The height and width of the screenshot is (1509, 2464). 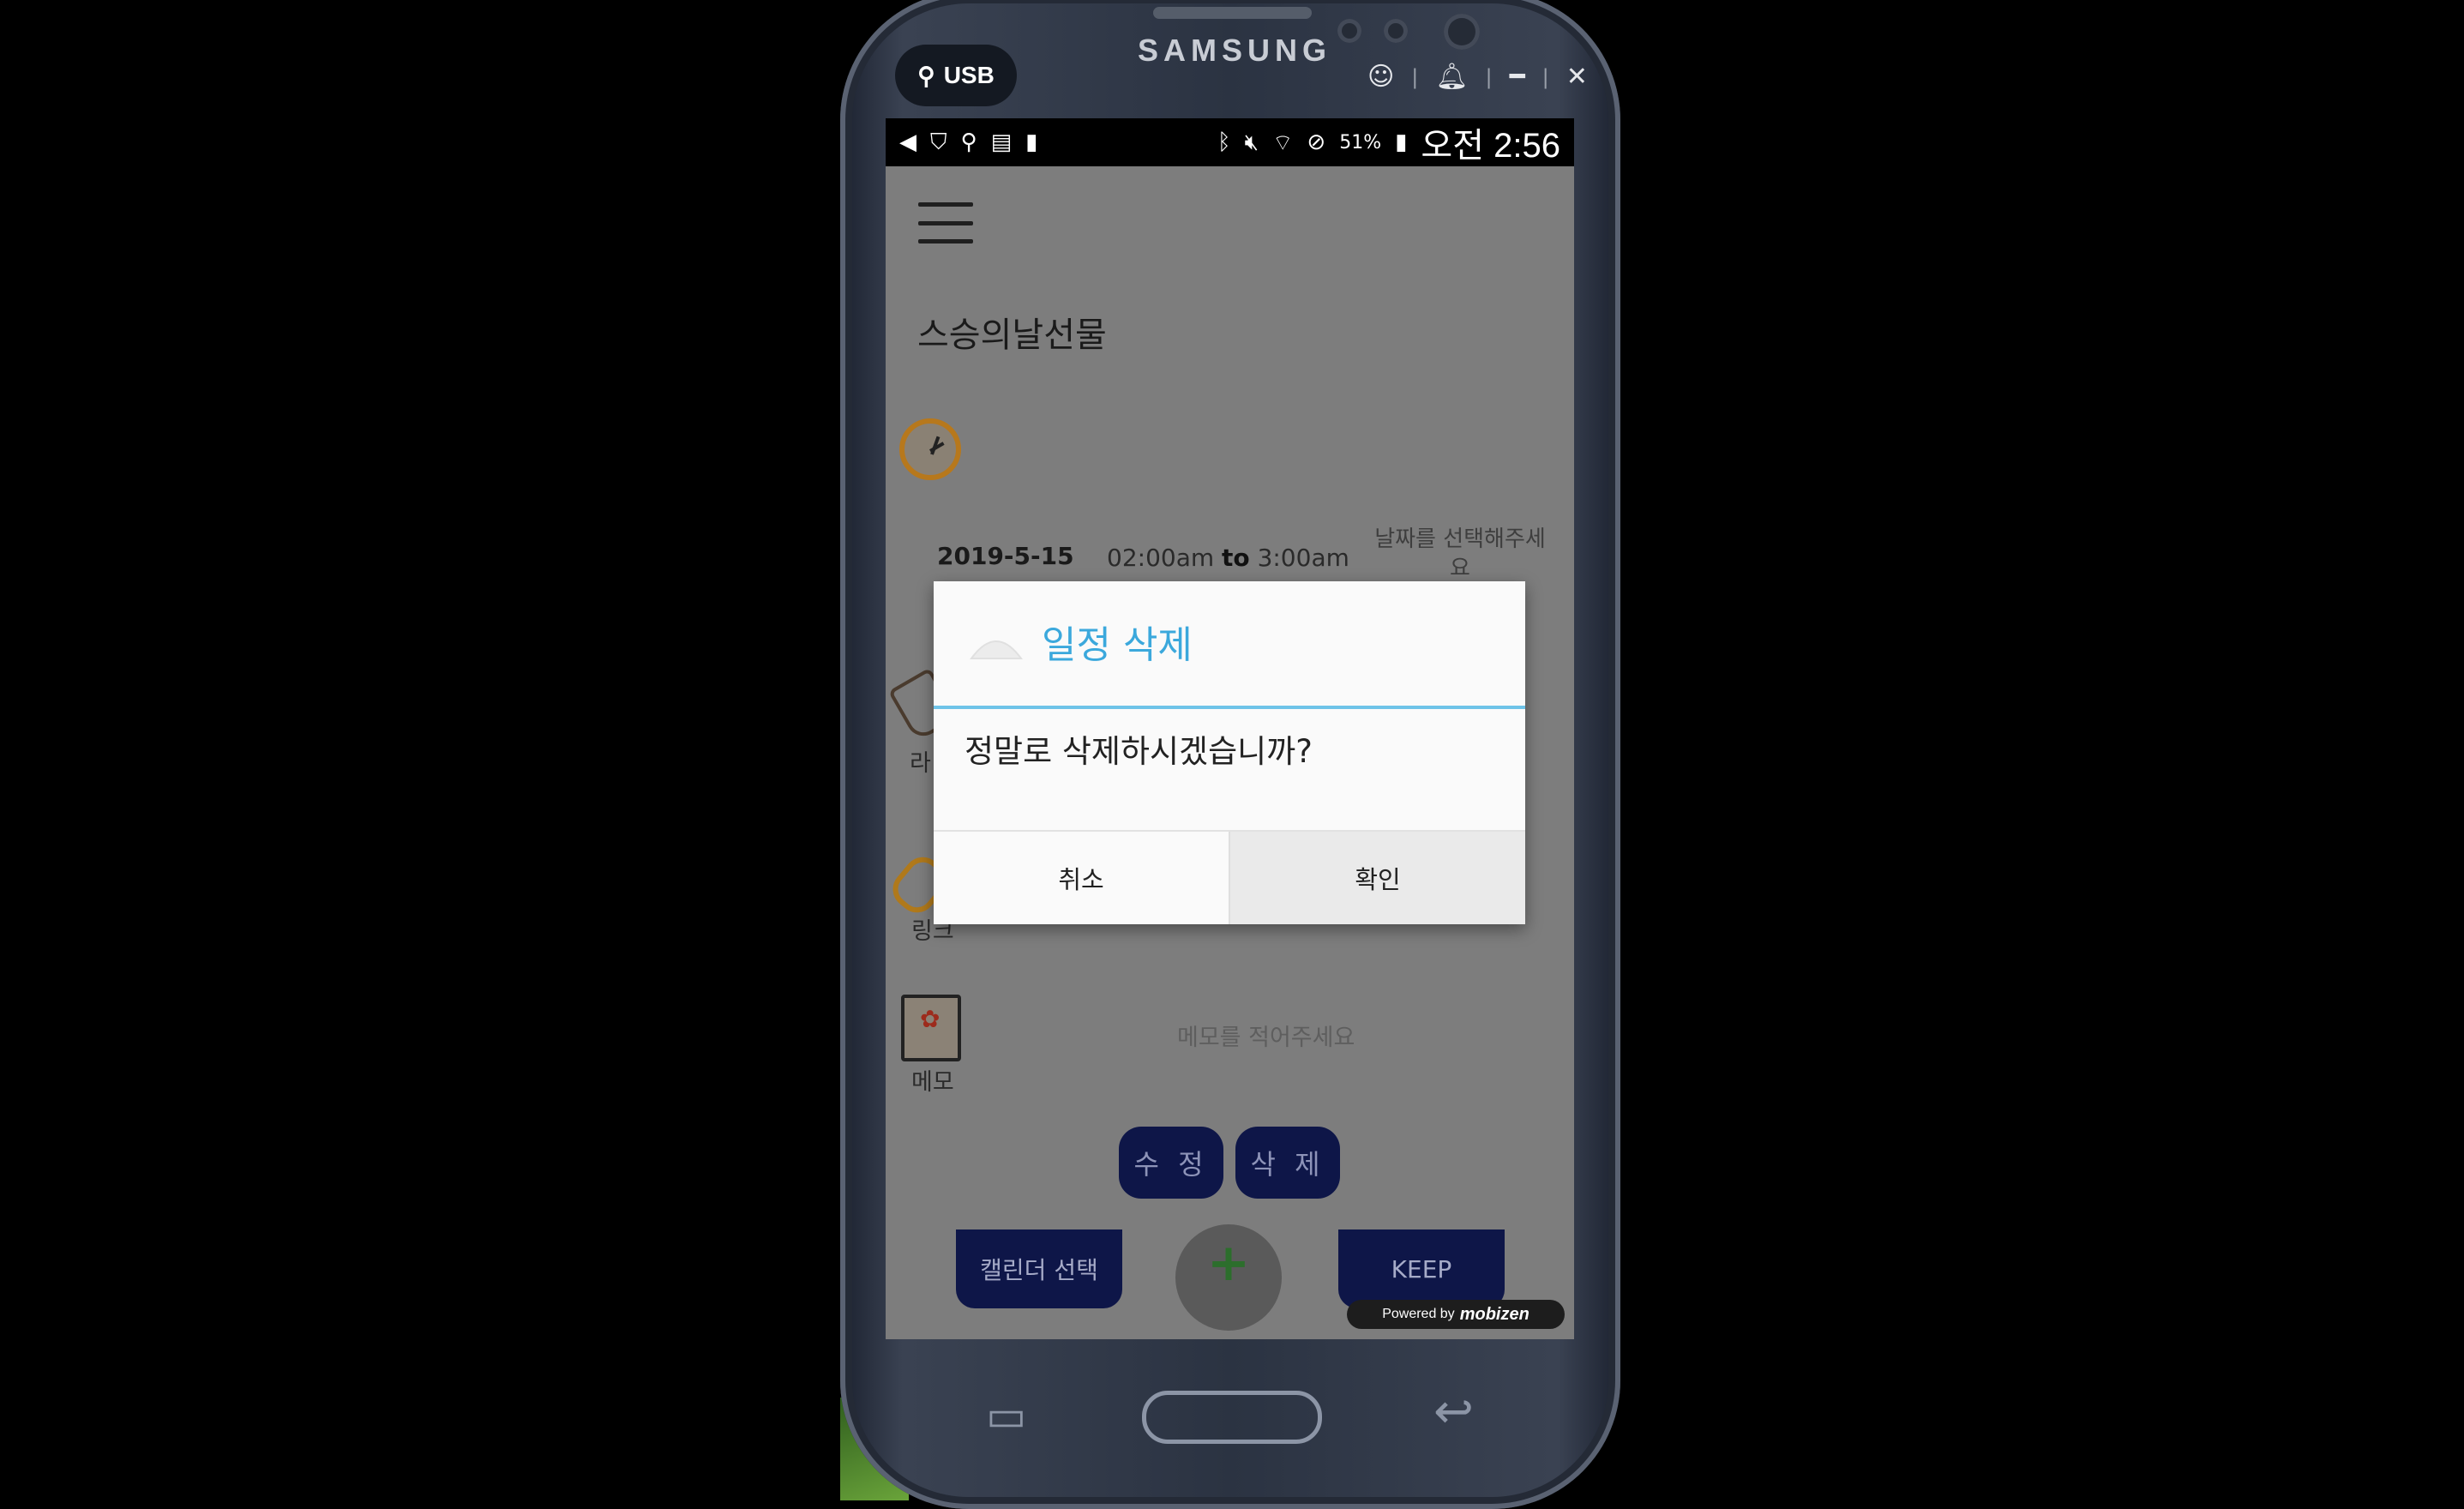 I want to click on usb-connection-badge: ⚲ USB, so click(x=956, y=75).